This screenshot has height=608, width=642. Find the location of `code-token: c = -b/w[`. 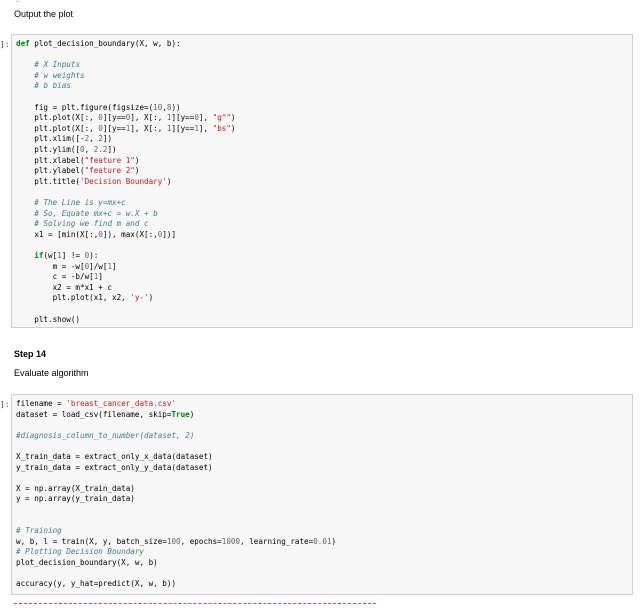

code-token: c = -b/w[ is located at coordinates (55, 277).